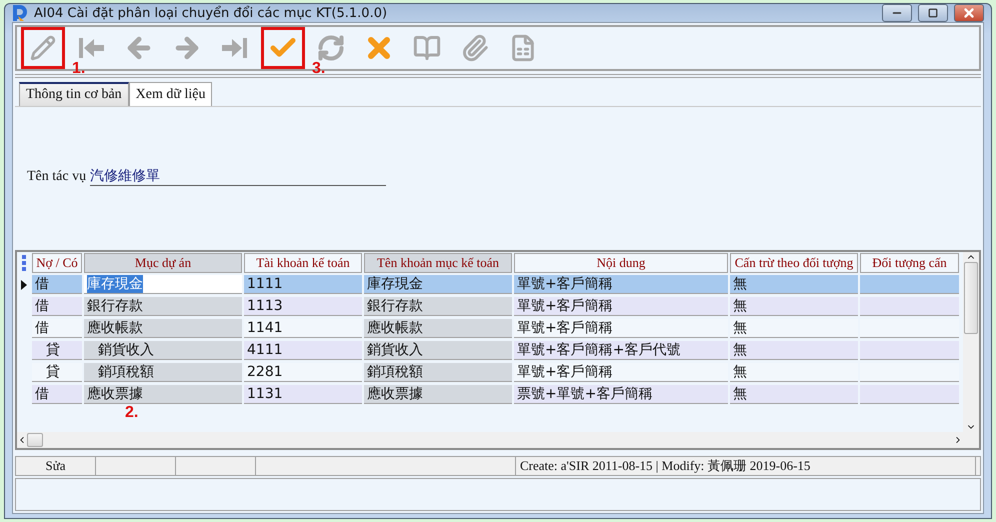  I want to click on book-icon, so click(427, 48).